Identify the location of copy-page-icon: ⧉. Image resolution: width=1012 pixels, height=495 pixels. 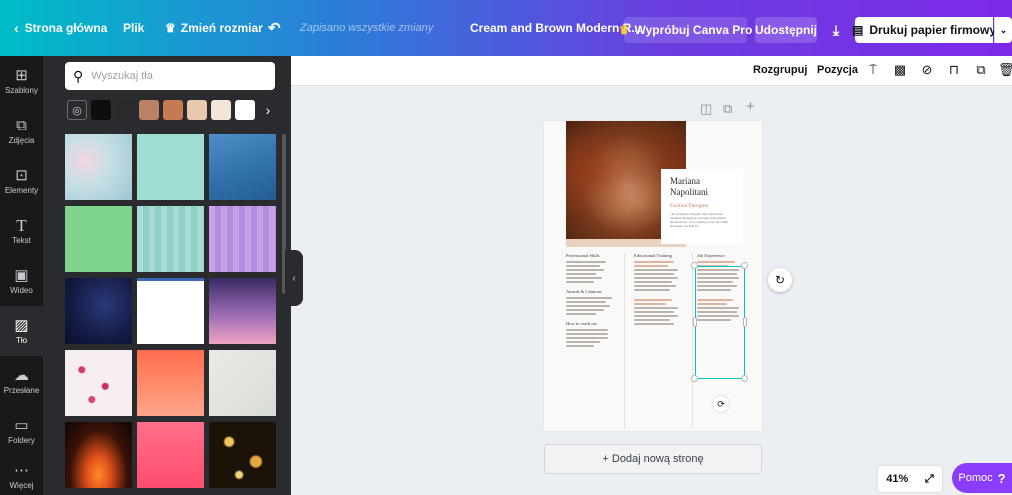
(727, 109).